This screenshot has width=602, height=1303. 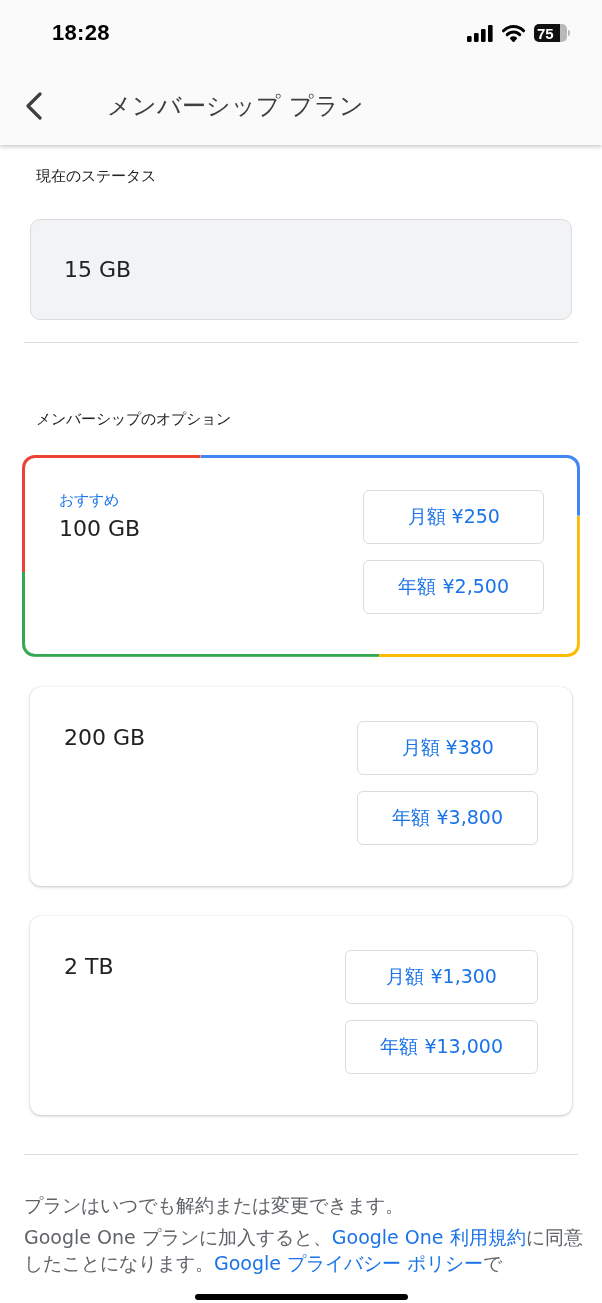 I want to click on section-heading: 現在のステータス, so click(x=96, y=176).